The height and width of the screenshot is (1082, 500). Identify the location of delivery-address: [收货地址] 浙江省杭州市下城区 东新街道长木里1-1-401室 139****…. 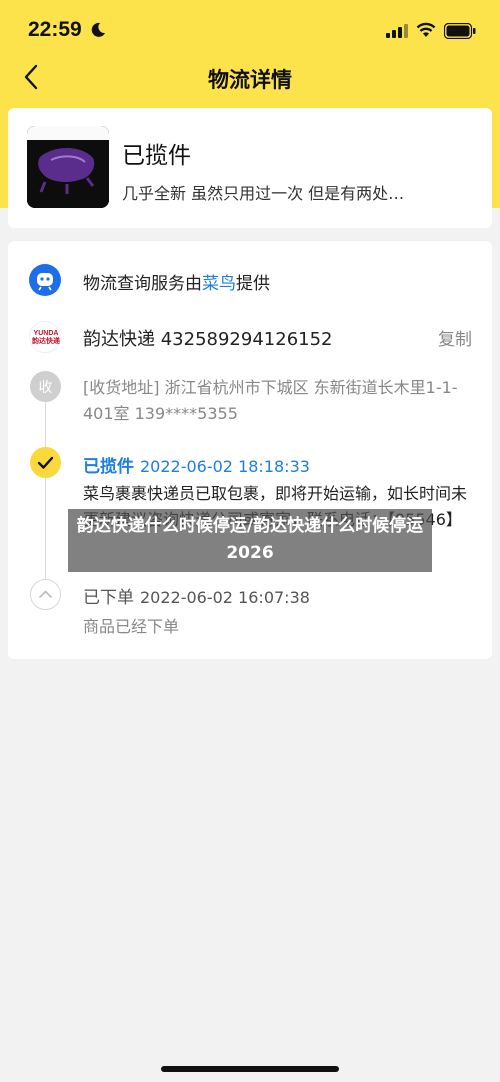
(270, 400).